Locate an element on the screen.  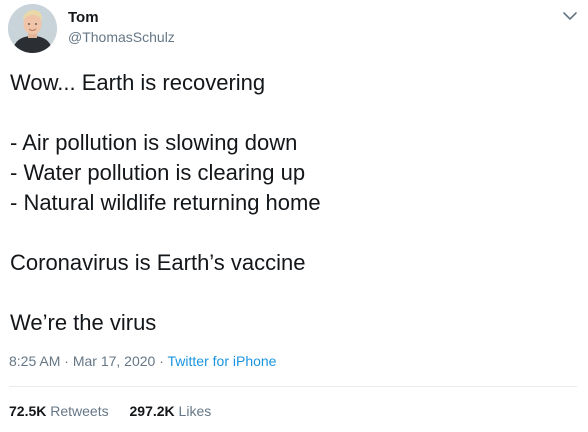
tweet-line: - Air pollution is slowing down is located at coordinates (154, 142).